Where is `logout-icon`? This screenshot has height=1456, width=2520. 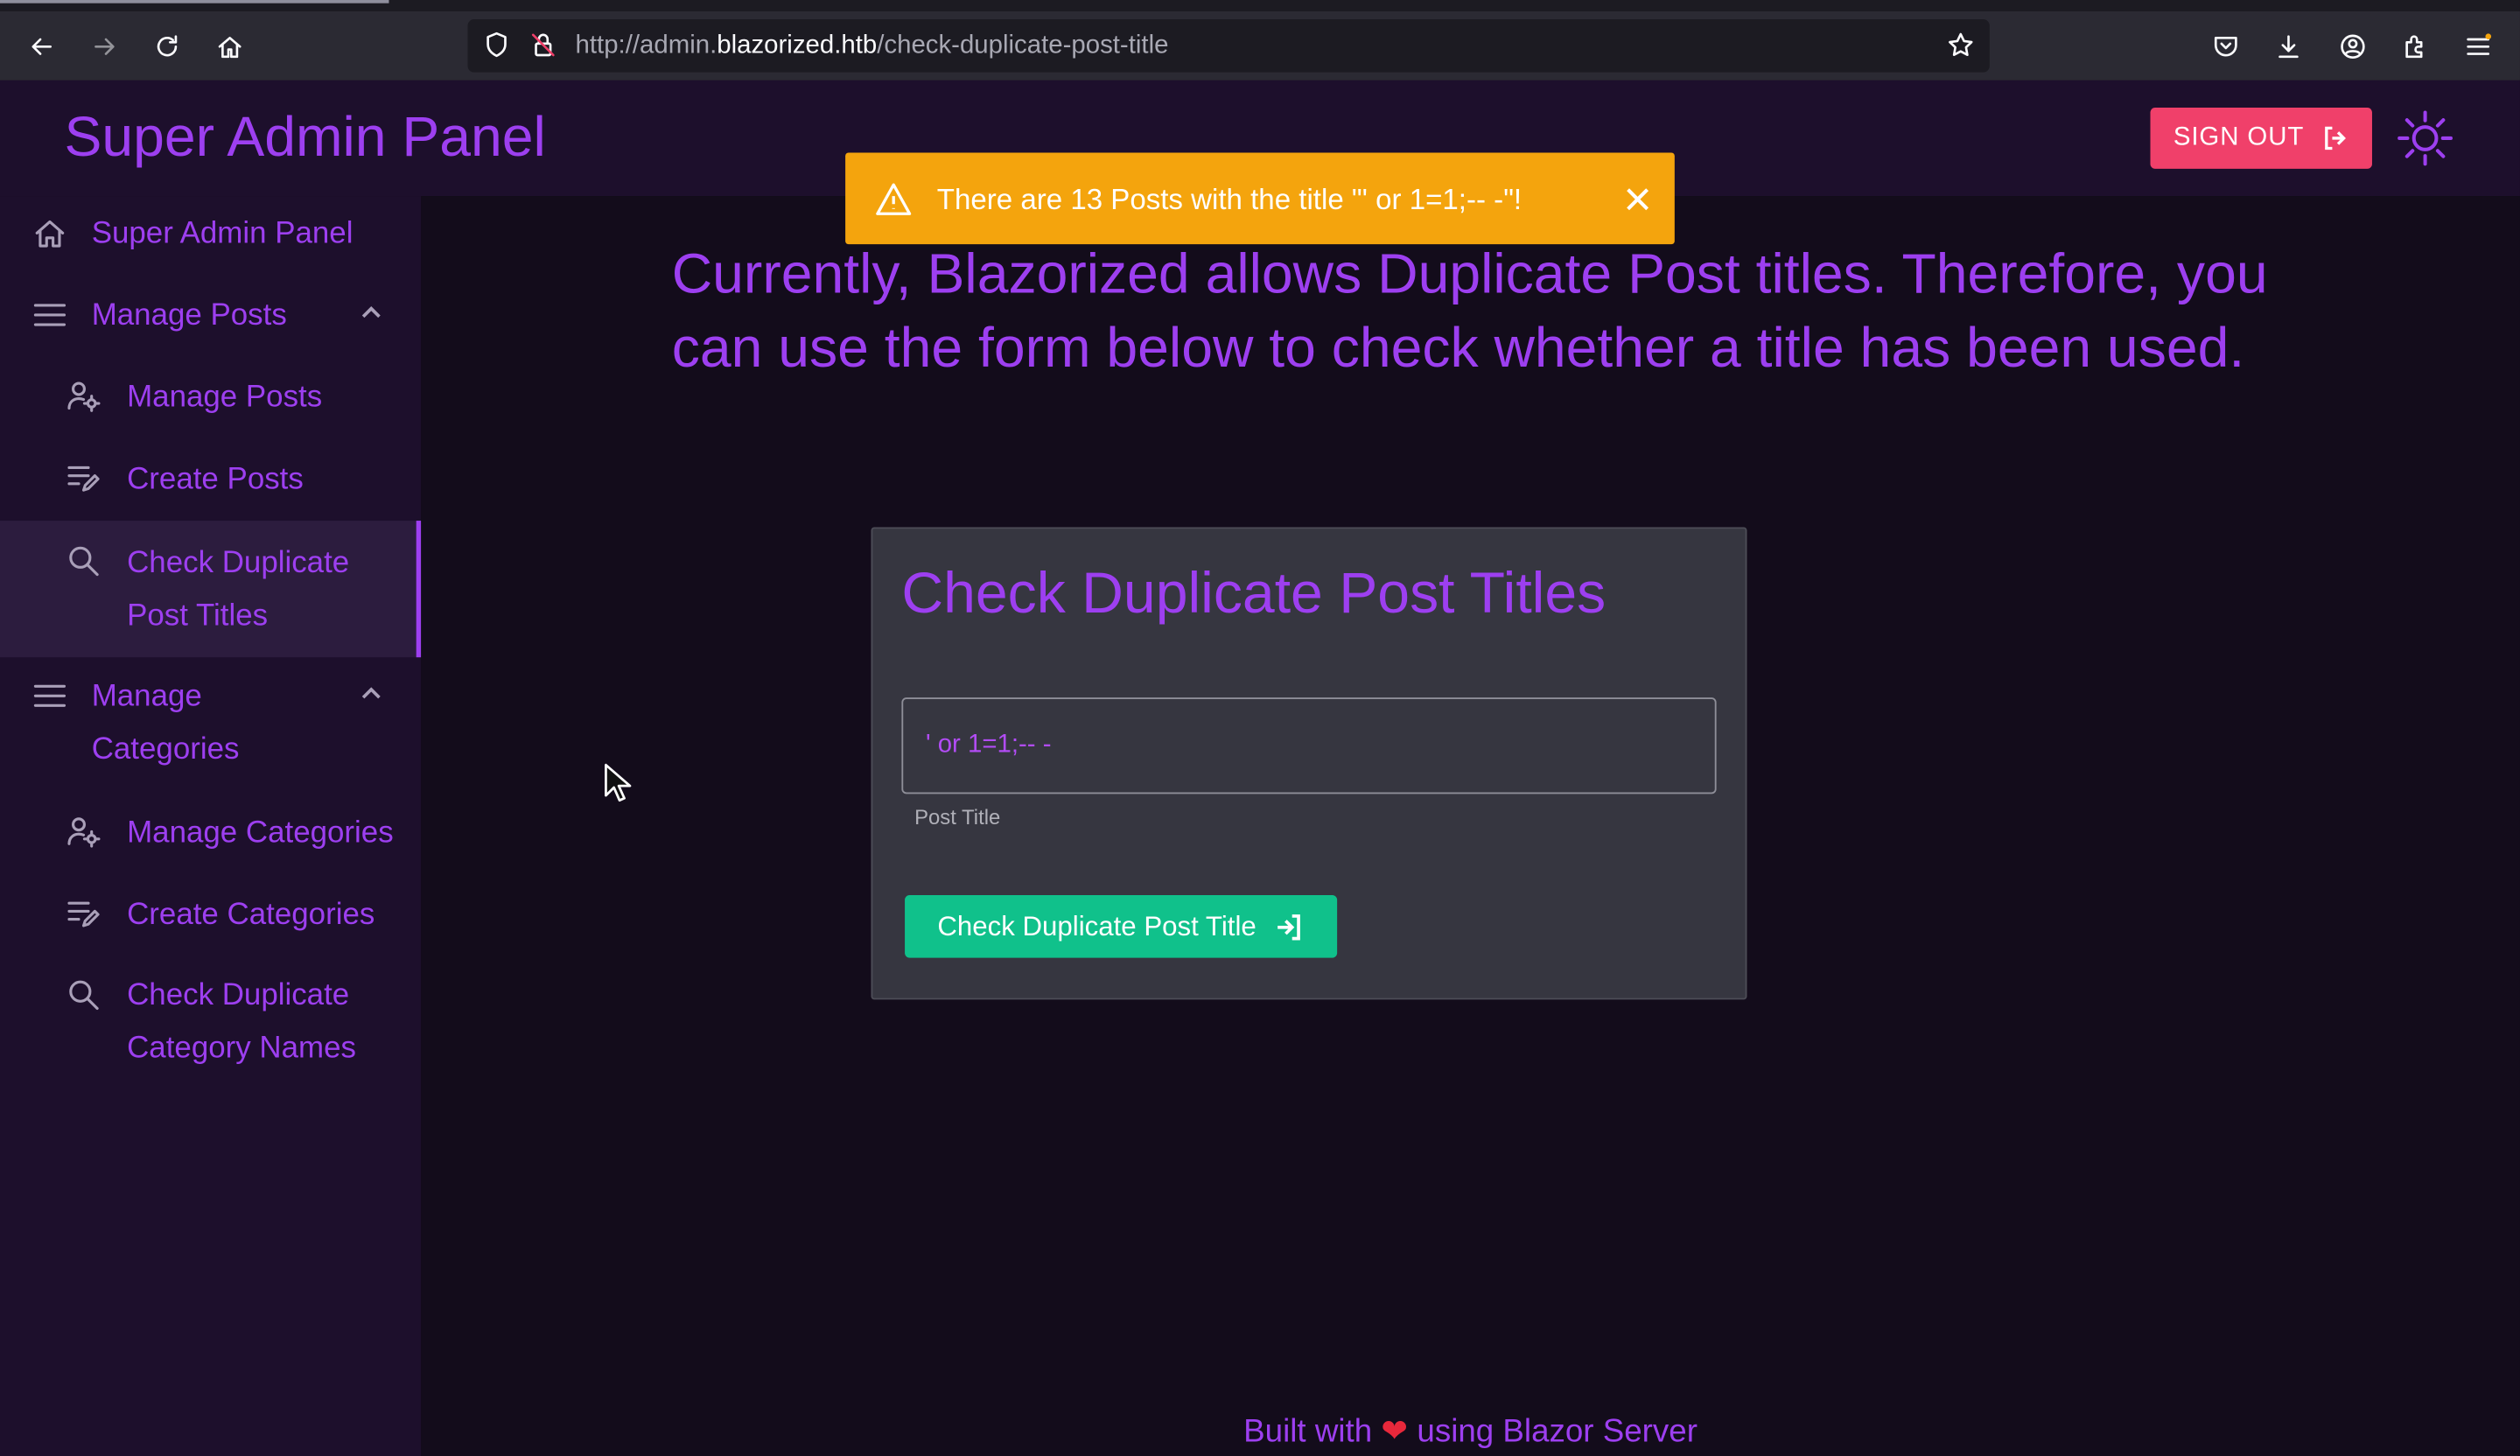
logout-icon is located at coordinates (2335, 138).